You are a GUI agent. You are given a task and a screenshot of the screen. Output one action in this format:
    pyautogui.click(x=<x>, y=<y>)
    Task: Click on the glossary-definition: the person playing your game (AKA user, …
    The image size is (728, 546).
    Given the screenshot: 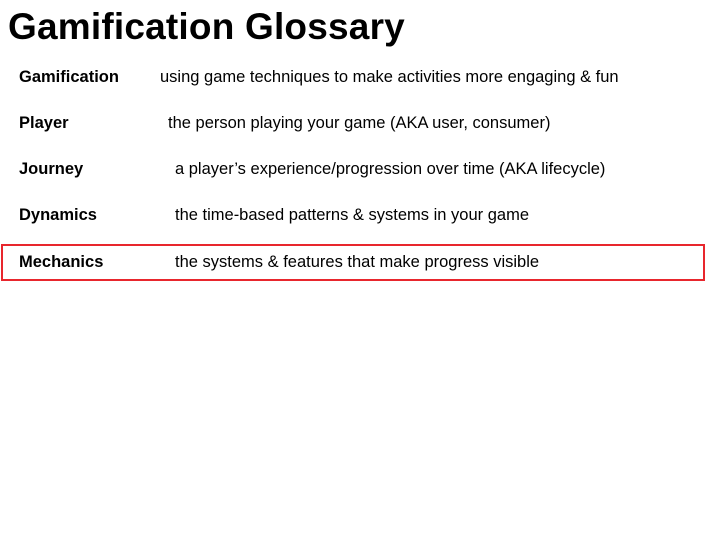 What is the action you would take?
    pyautogui.click(x=359, y=123)
    